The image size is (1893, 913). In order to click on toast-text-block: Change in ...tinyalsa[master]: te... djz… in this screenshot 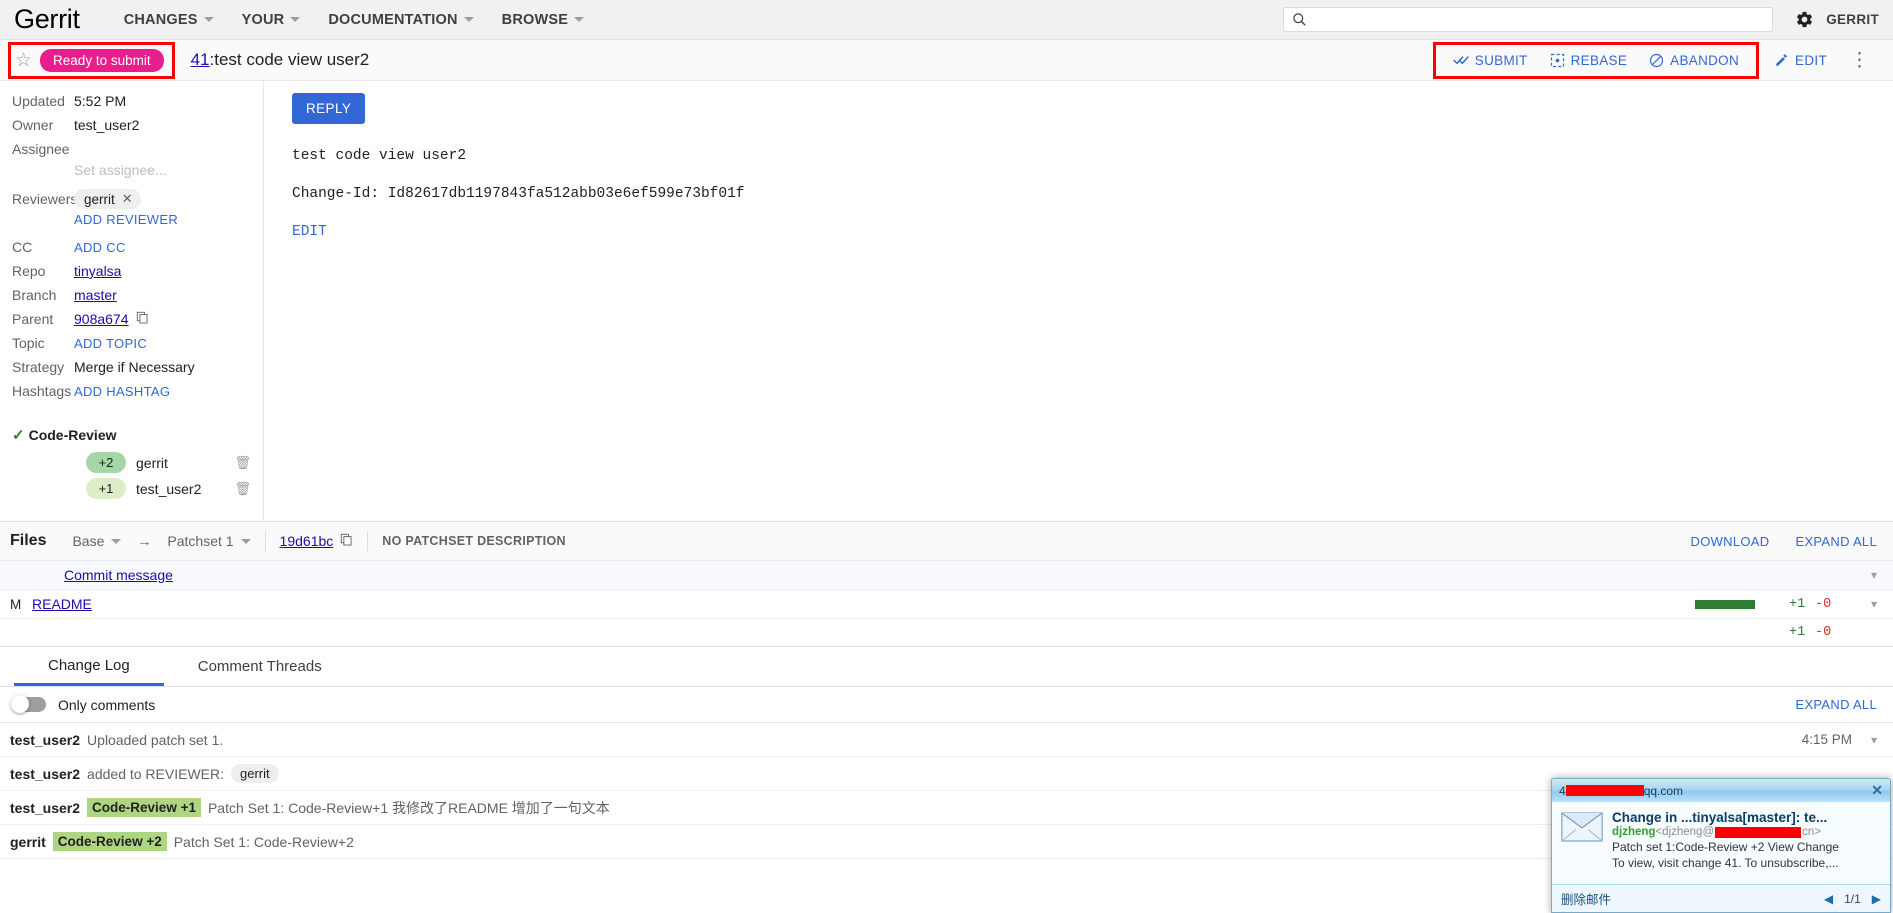, I will do `click(1746, 845)`.